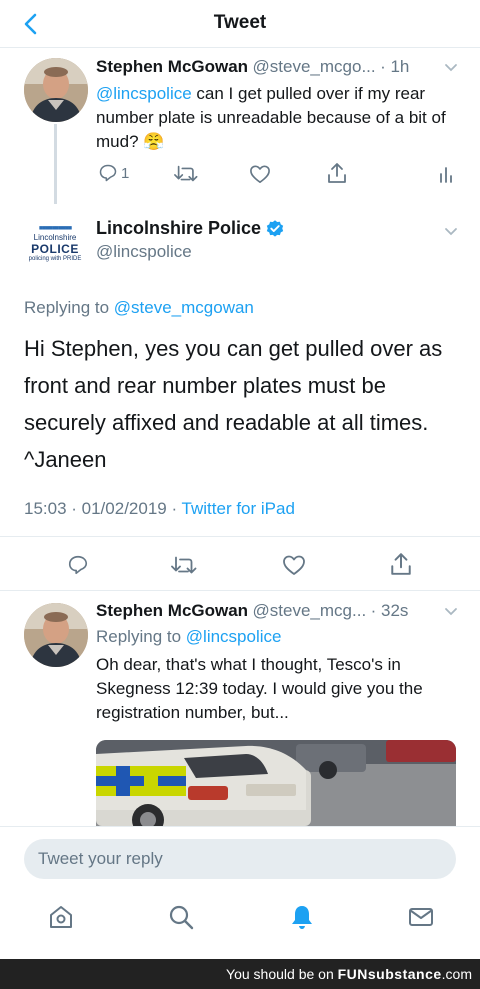 The image size is (480, 989). What do you see at coordinates (55, 248) in the screenshot?
I see `logo-main-text: POLICE` at bounding box center [55, 248].